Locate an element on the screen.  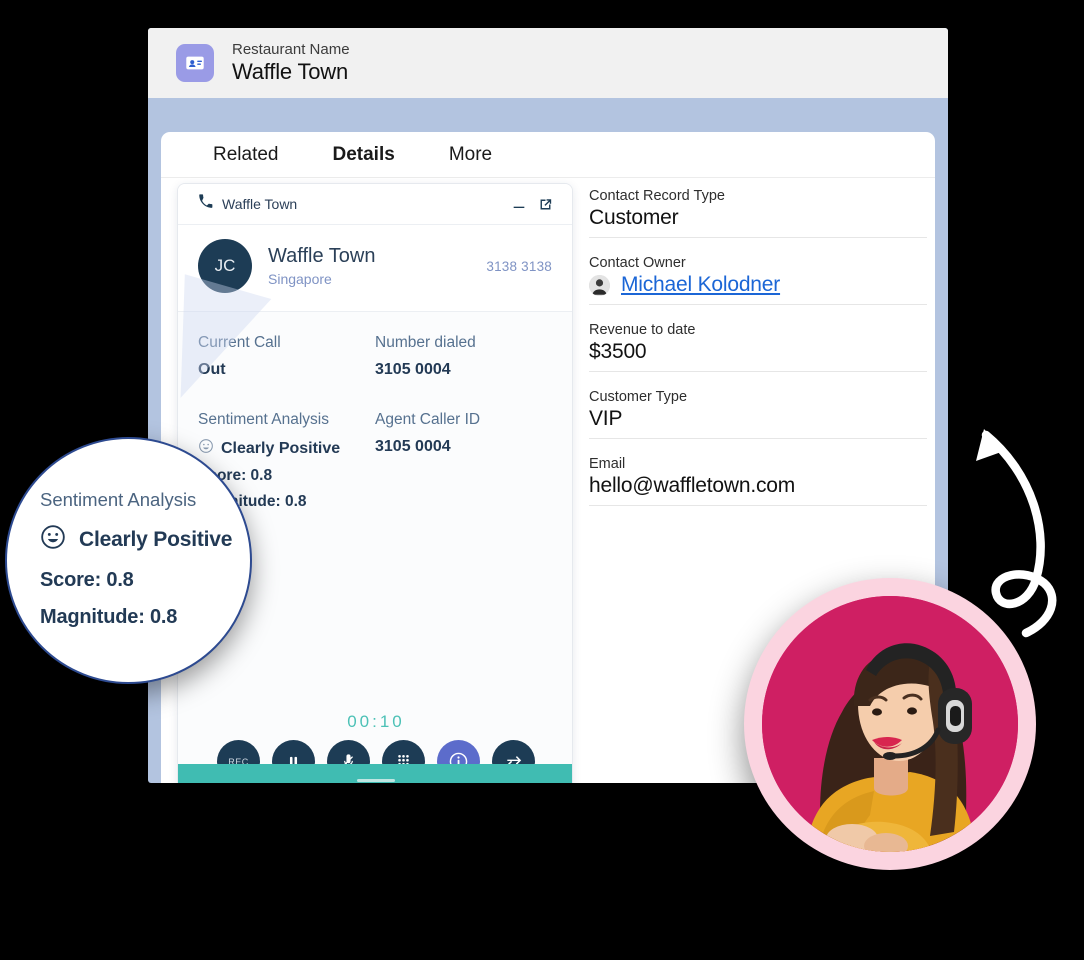
magnifier-sentiment-row: Clearly Positive is located at coordinates (145, 539).